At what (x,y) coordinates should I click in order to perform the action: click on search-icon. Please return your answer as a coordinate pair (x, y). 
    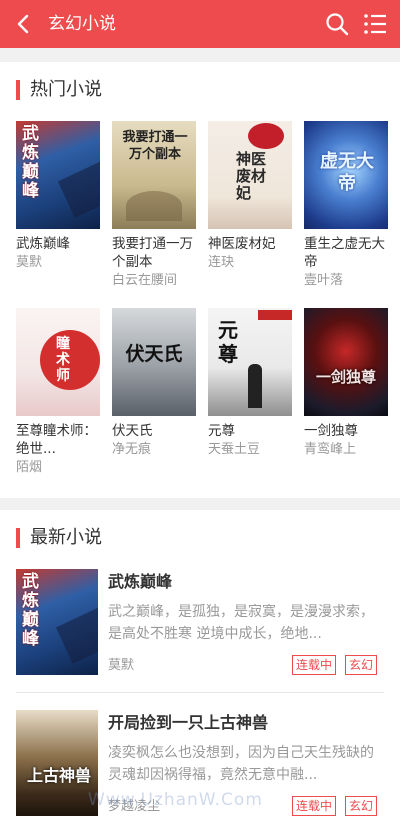
    Looking at the image, I should click on (337, 24).